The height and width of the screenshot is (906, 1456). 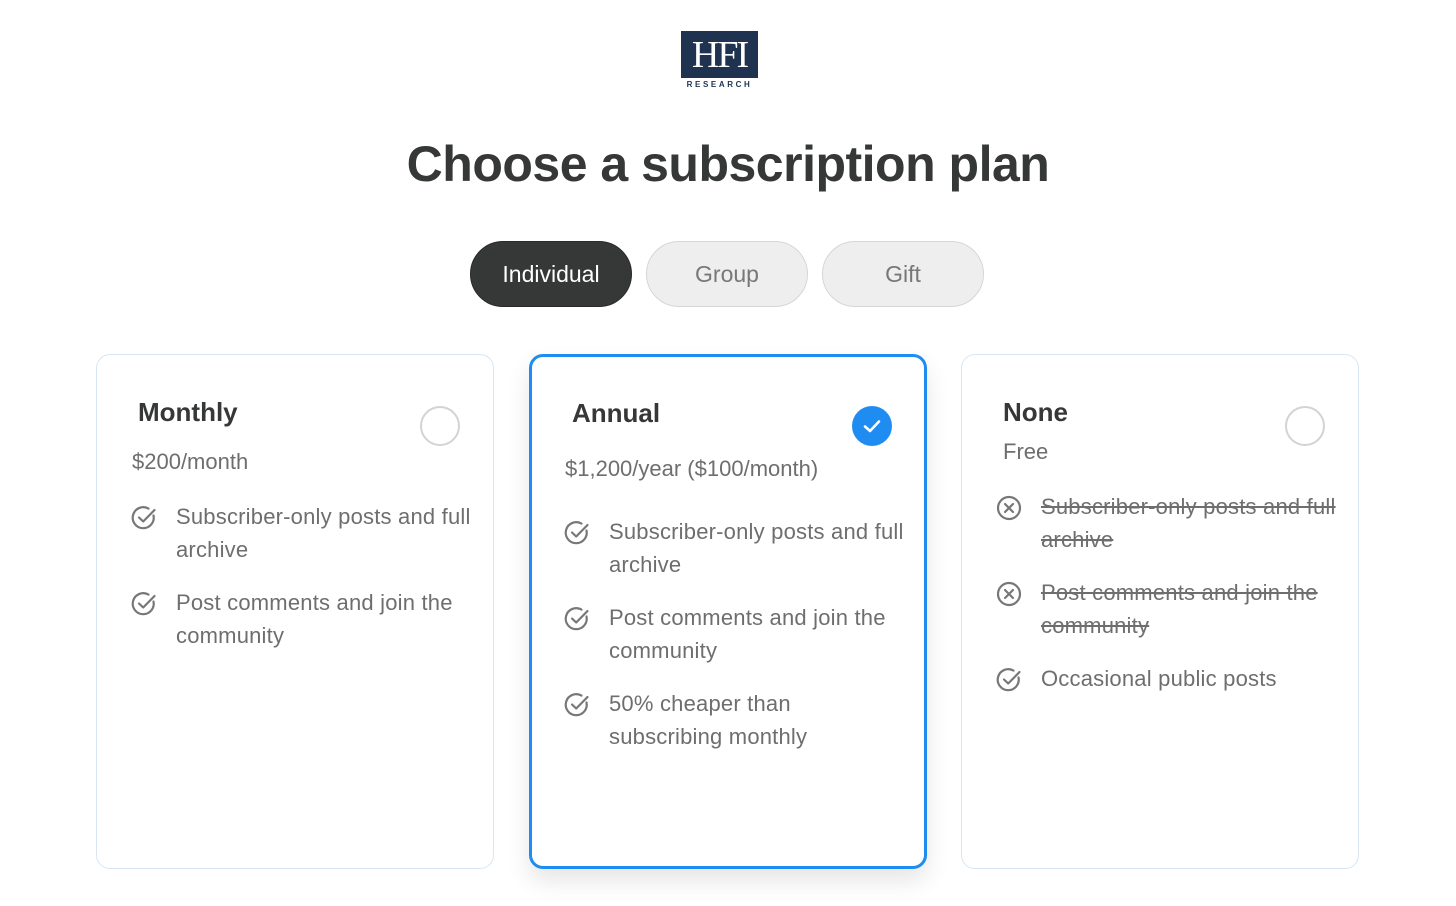 What do you see at coordinates (616, 413) in the screenshot?
I see `plan-name: Annual` at bounding box center [616, 413].